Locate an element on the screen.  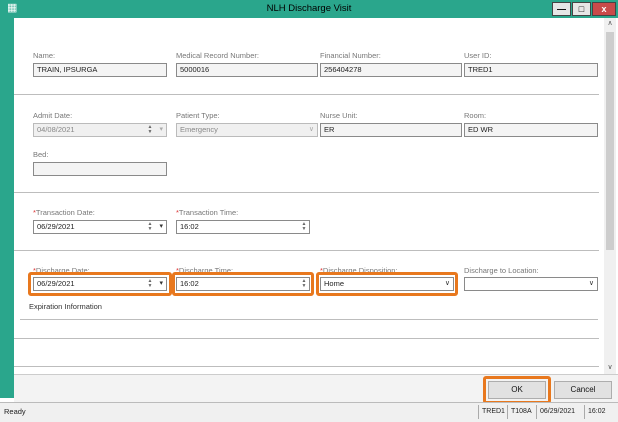
room-label: Room: is located at coordinates (475, 115).